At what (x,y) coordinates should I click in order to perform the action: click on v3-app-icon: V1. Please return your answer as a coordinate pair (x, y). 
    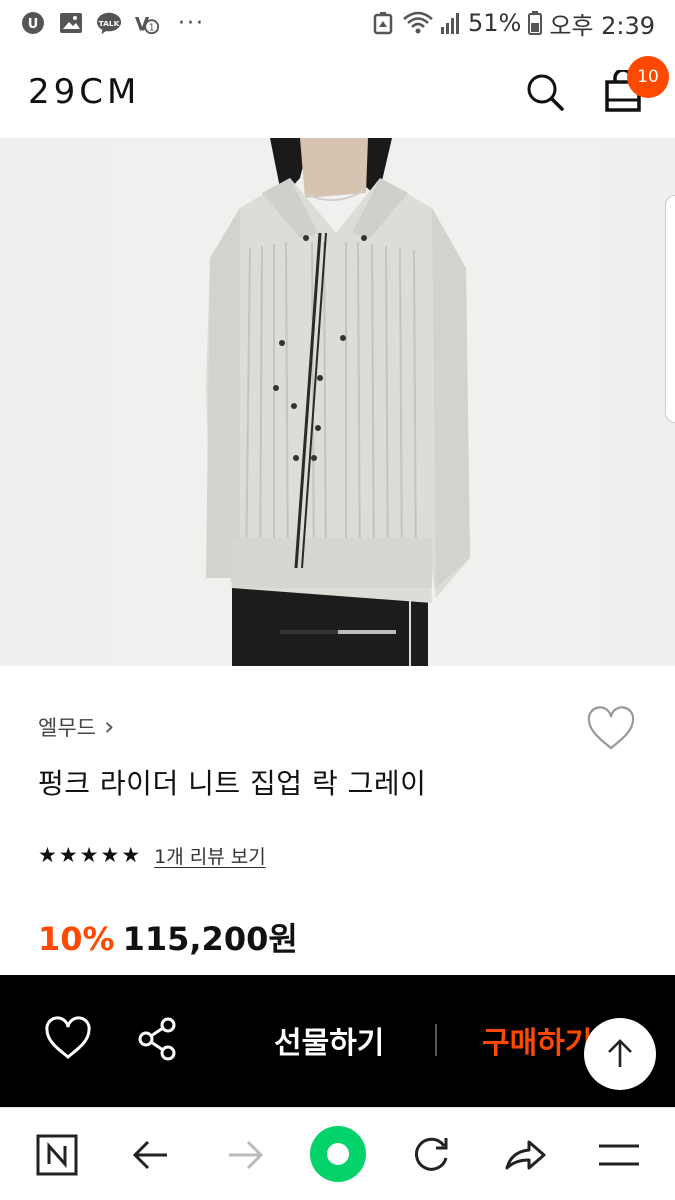
    Looking at the image, I should click on (147, 23).